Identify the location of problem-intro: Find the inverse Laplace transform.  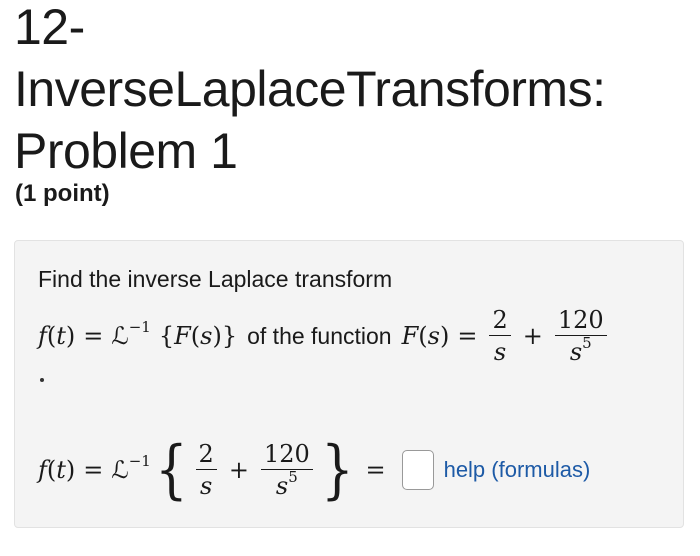
(215, 279).